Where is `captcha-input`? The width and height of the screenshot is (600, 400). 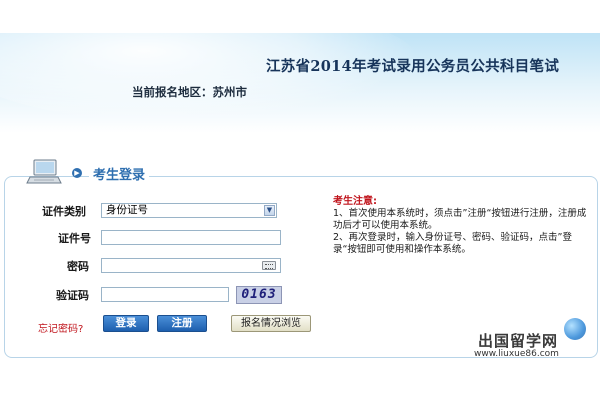
captcha-input is located at coordinates (165, 294).